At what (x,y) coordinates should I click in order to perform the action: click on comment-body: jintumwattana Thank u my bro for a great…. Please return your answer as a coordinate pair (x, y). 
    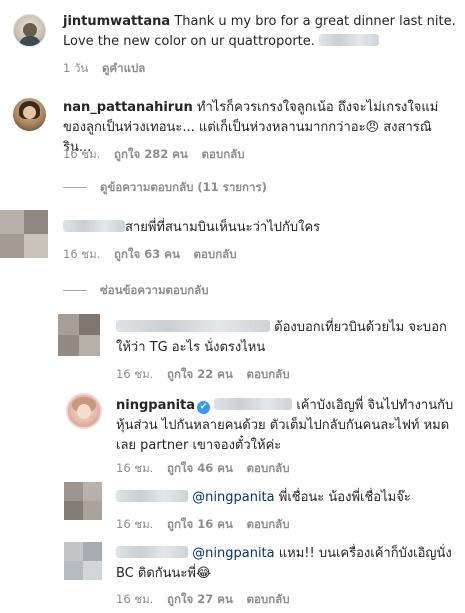
    Looking at the image, I should click on (260, 32).